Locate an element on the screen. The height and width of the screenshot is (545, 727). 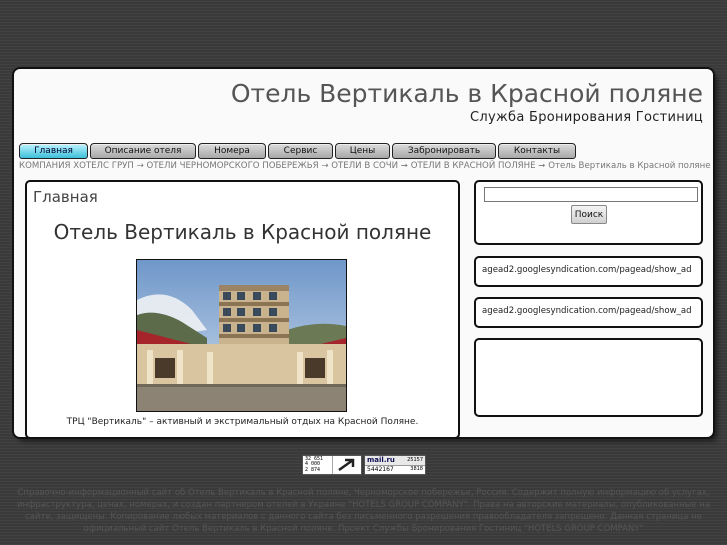
arrow-icon is located at coordinates (346, 465).